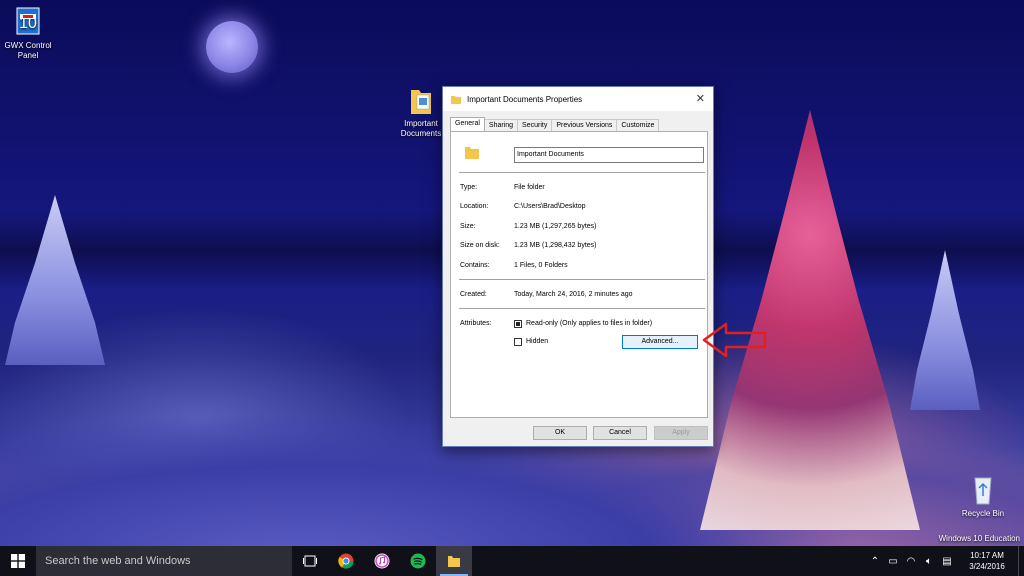  What do you see at coordinates (475, 265) in the screenshot?
I see `contains-label: Contains:` at bounding box center [475, 265].